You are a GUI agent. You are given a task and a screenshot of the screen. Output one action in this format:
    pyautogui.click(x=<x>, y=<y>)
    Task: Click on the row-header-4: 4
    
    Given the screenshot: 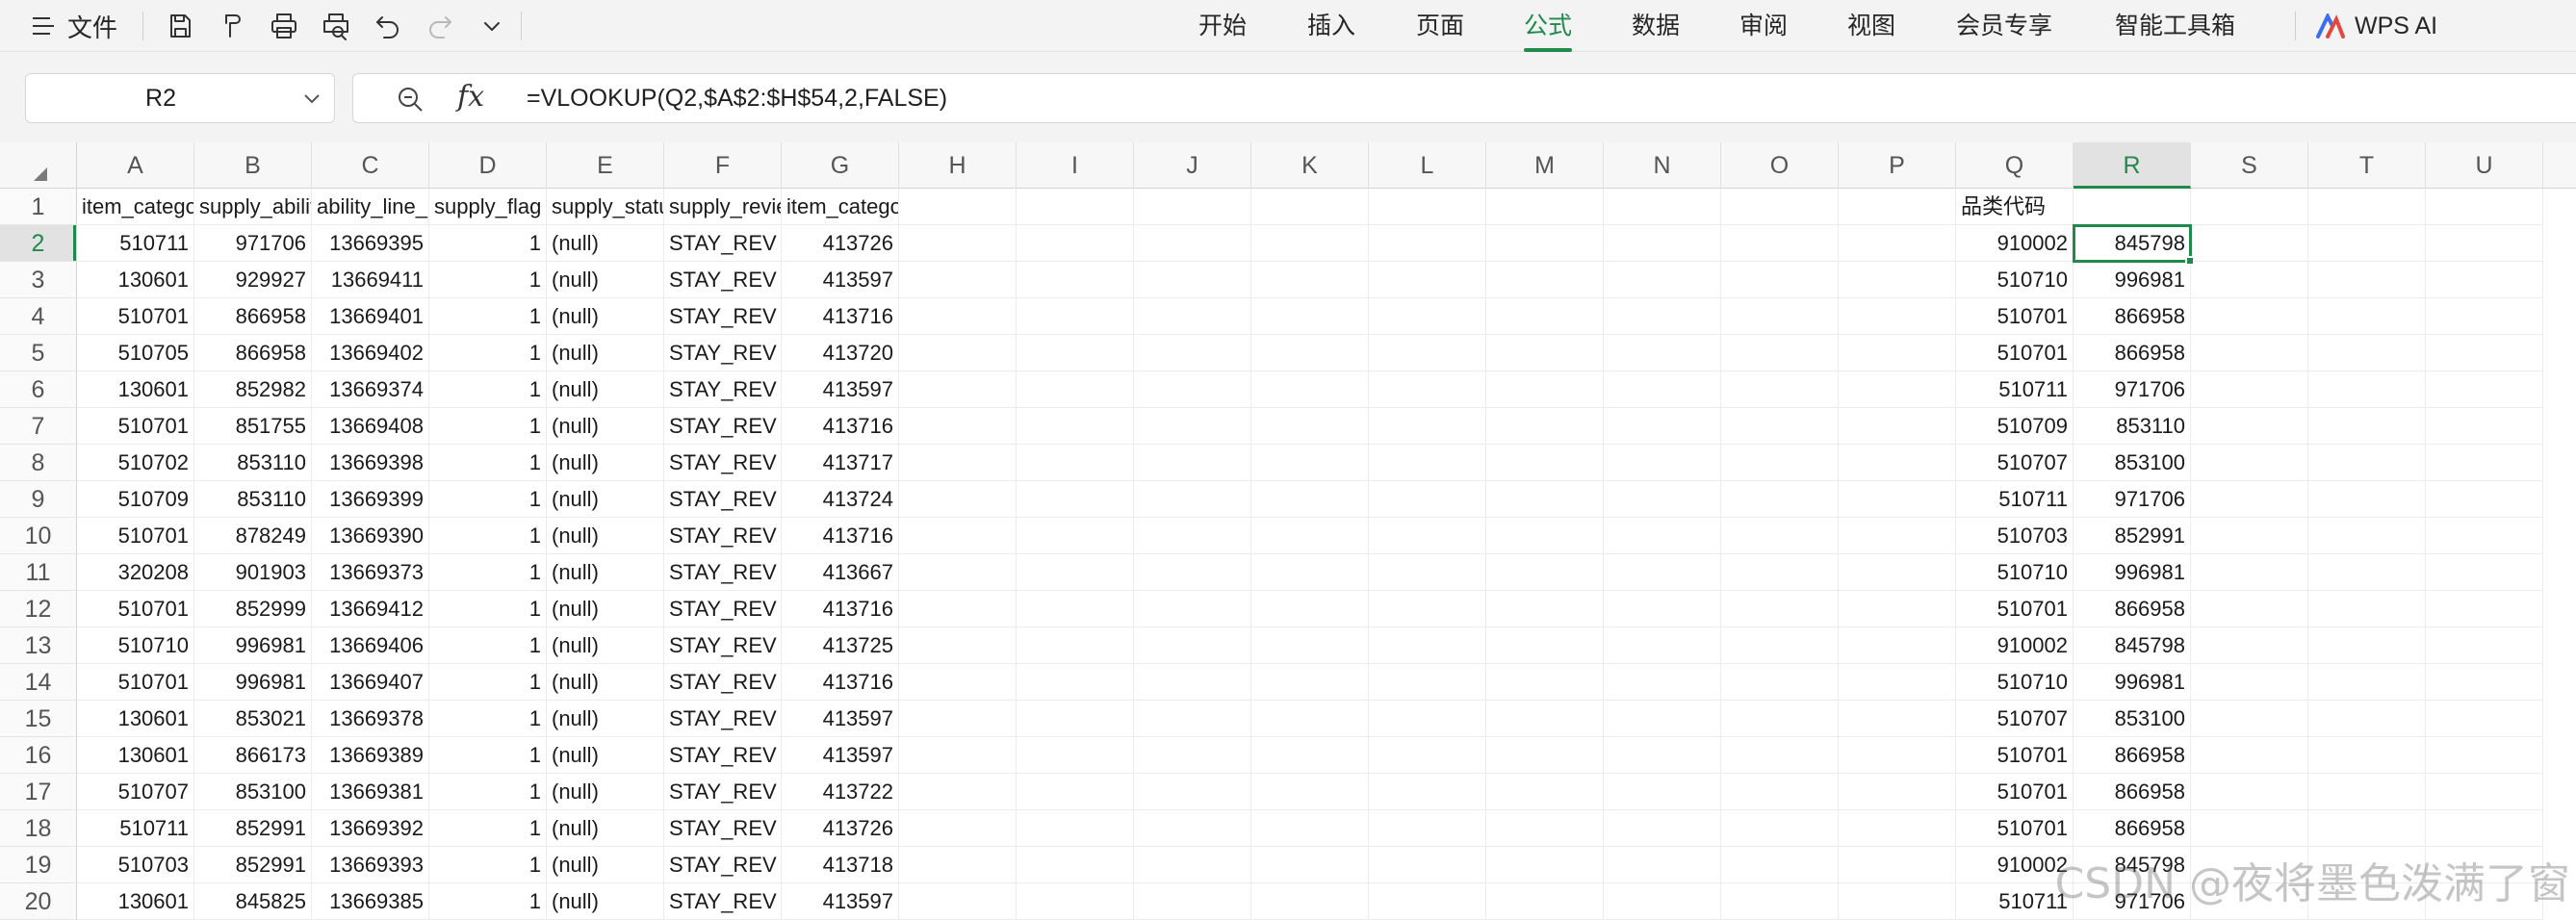 What is the action you would take?
    pyautogui.click(x=38, y=316)
    